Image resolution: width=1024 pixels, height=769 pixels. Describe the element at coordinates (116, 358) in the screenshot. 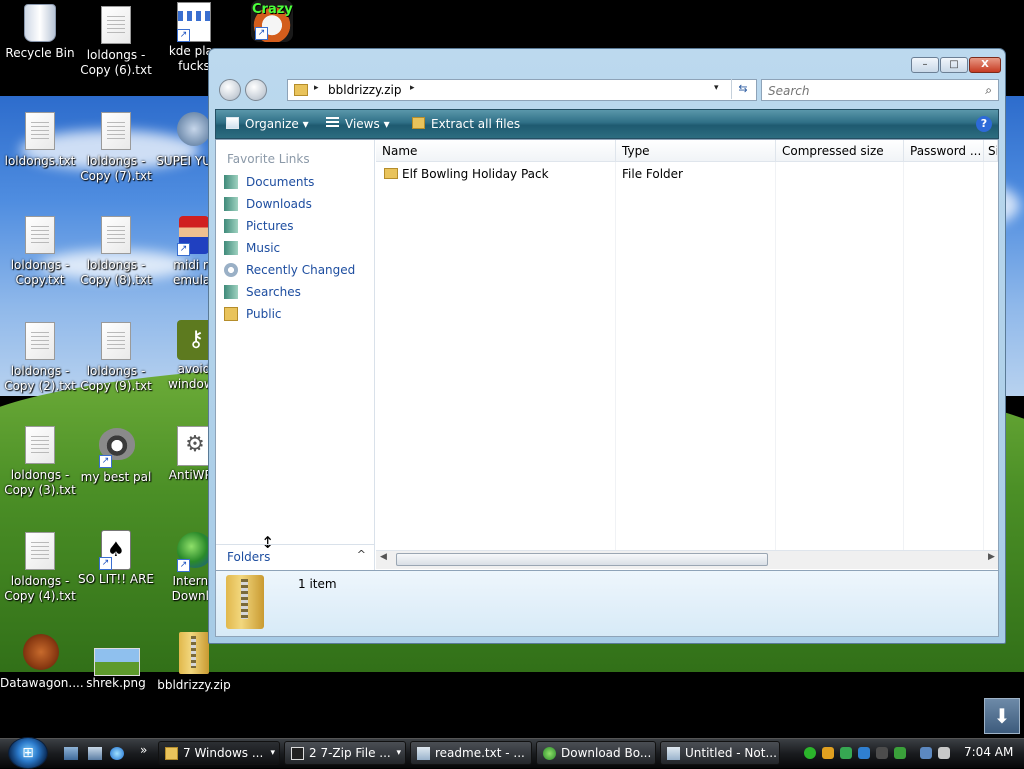

I see `desktop-icon-txt: loldongs - Copy (9).txt` at that location.